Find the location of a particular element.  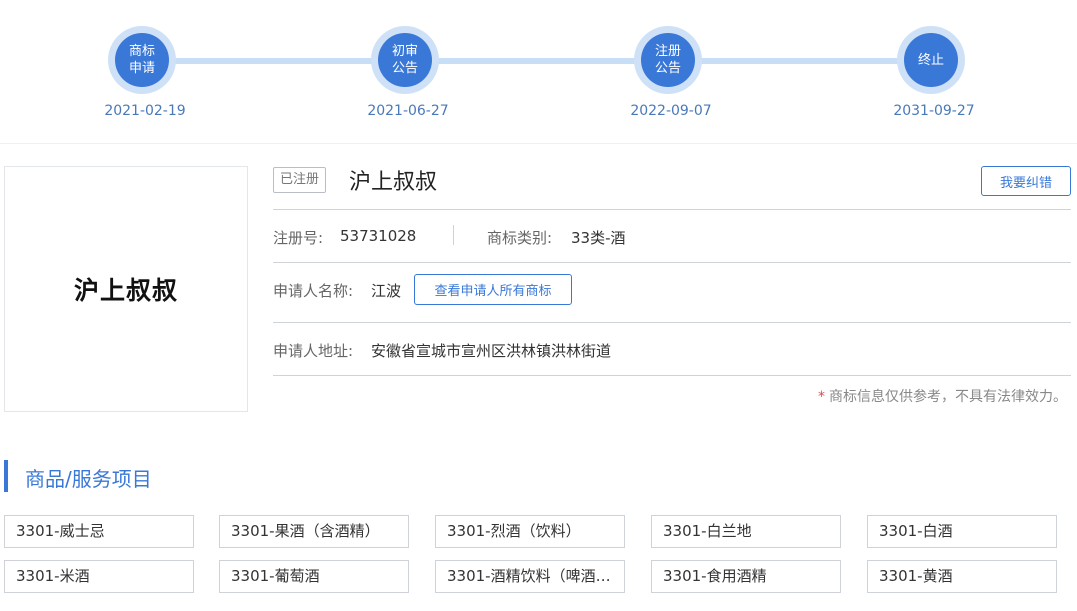

applicant-label: 申请人名称: is located at coordinates (313, 291).